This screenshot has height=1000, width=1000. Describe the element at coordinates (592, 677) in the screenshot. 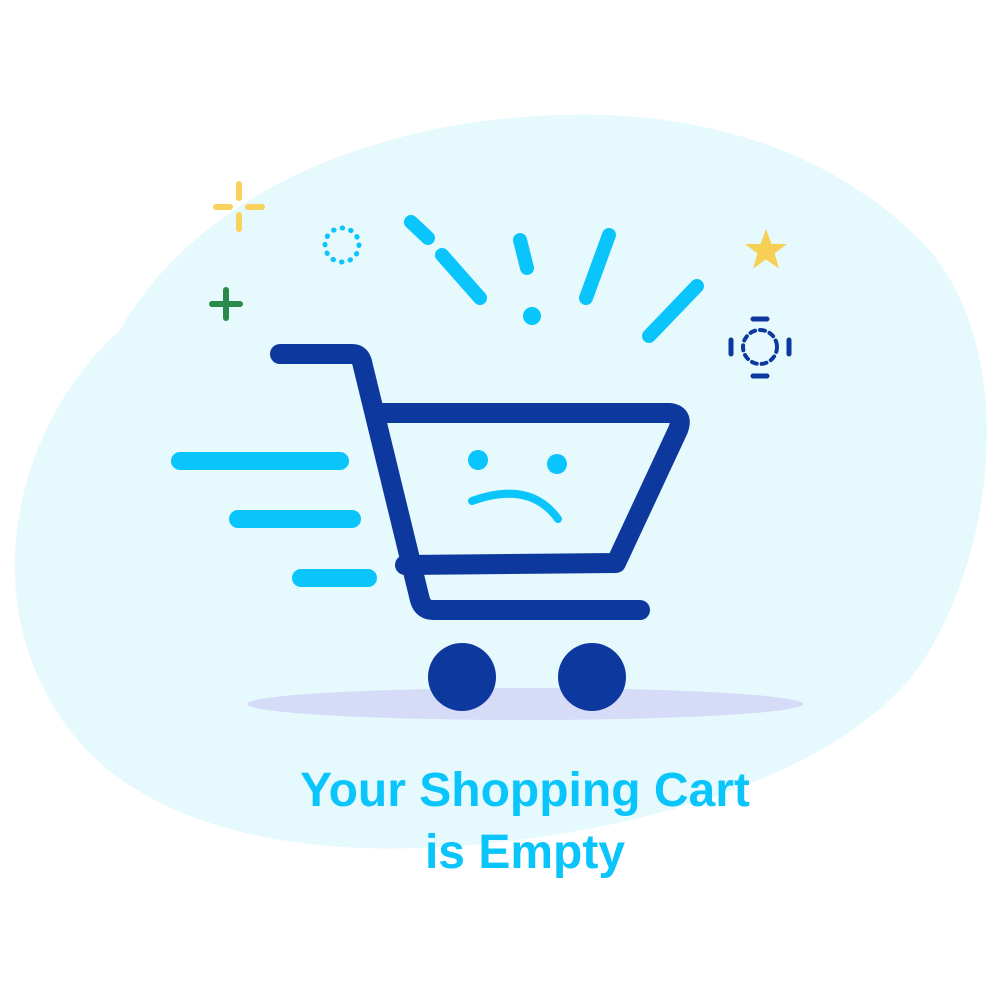

I see `cart-wheel-right` at that location.